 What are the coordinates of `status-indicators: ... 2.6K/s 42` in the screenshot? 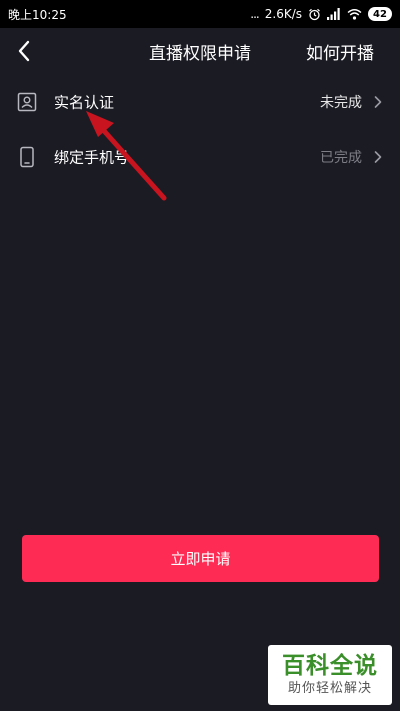 It's located at (321, 14).